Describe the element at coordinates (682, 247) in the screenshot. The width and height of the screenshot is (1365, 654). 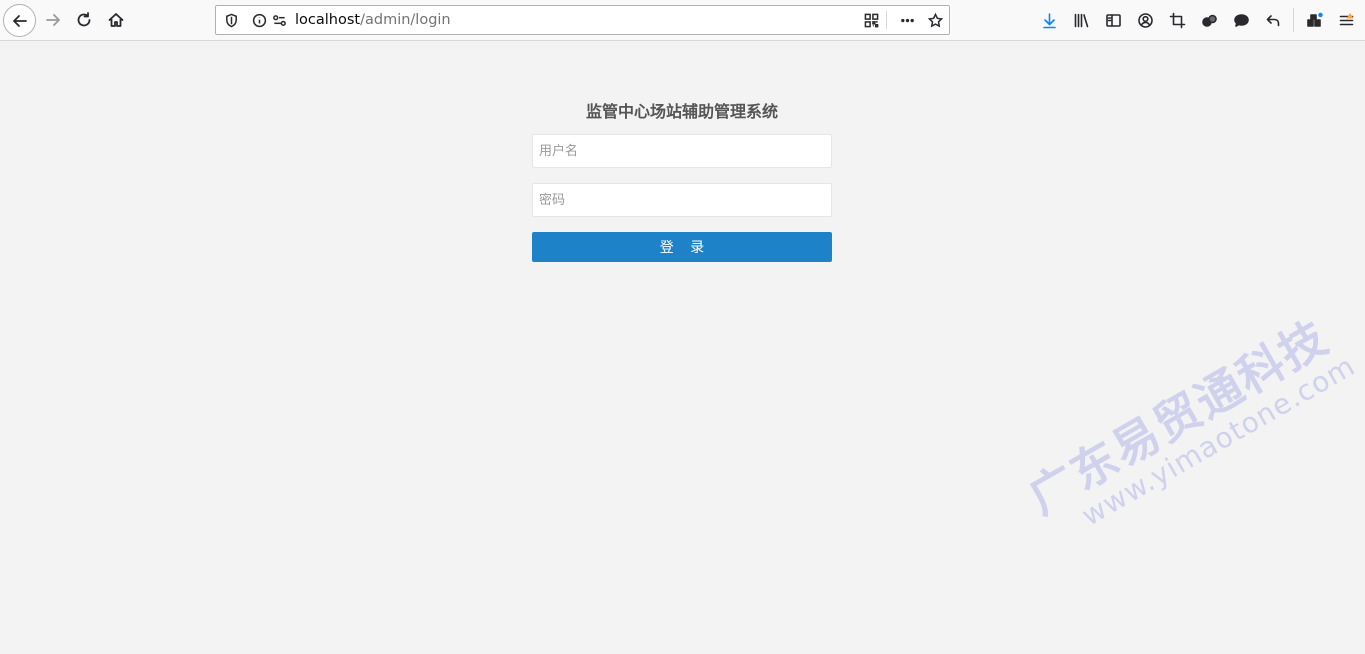
I see `login-button: 登 录` at that location.